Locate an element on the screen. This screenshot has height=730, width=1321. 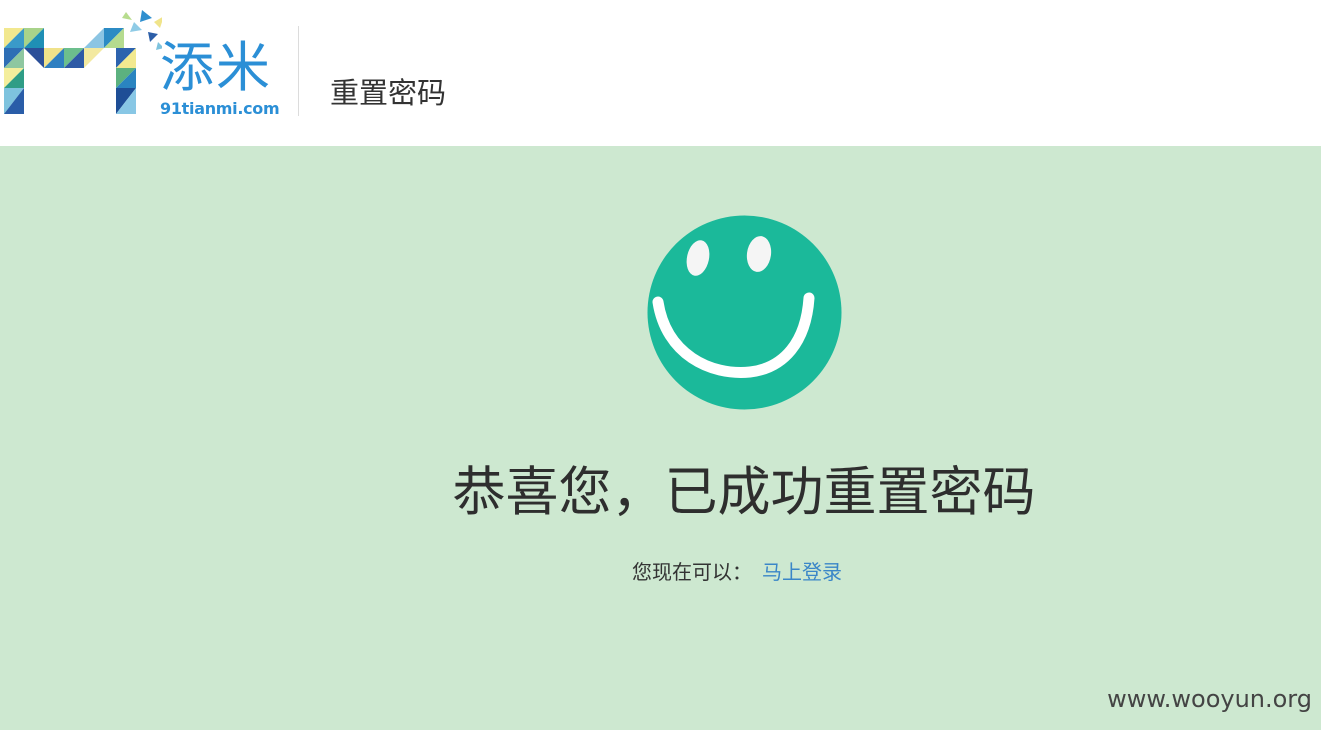
page-title: 重置密码 is located at coordinates (388, 93).